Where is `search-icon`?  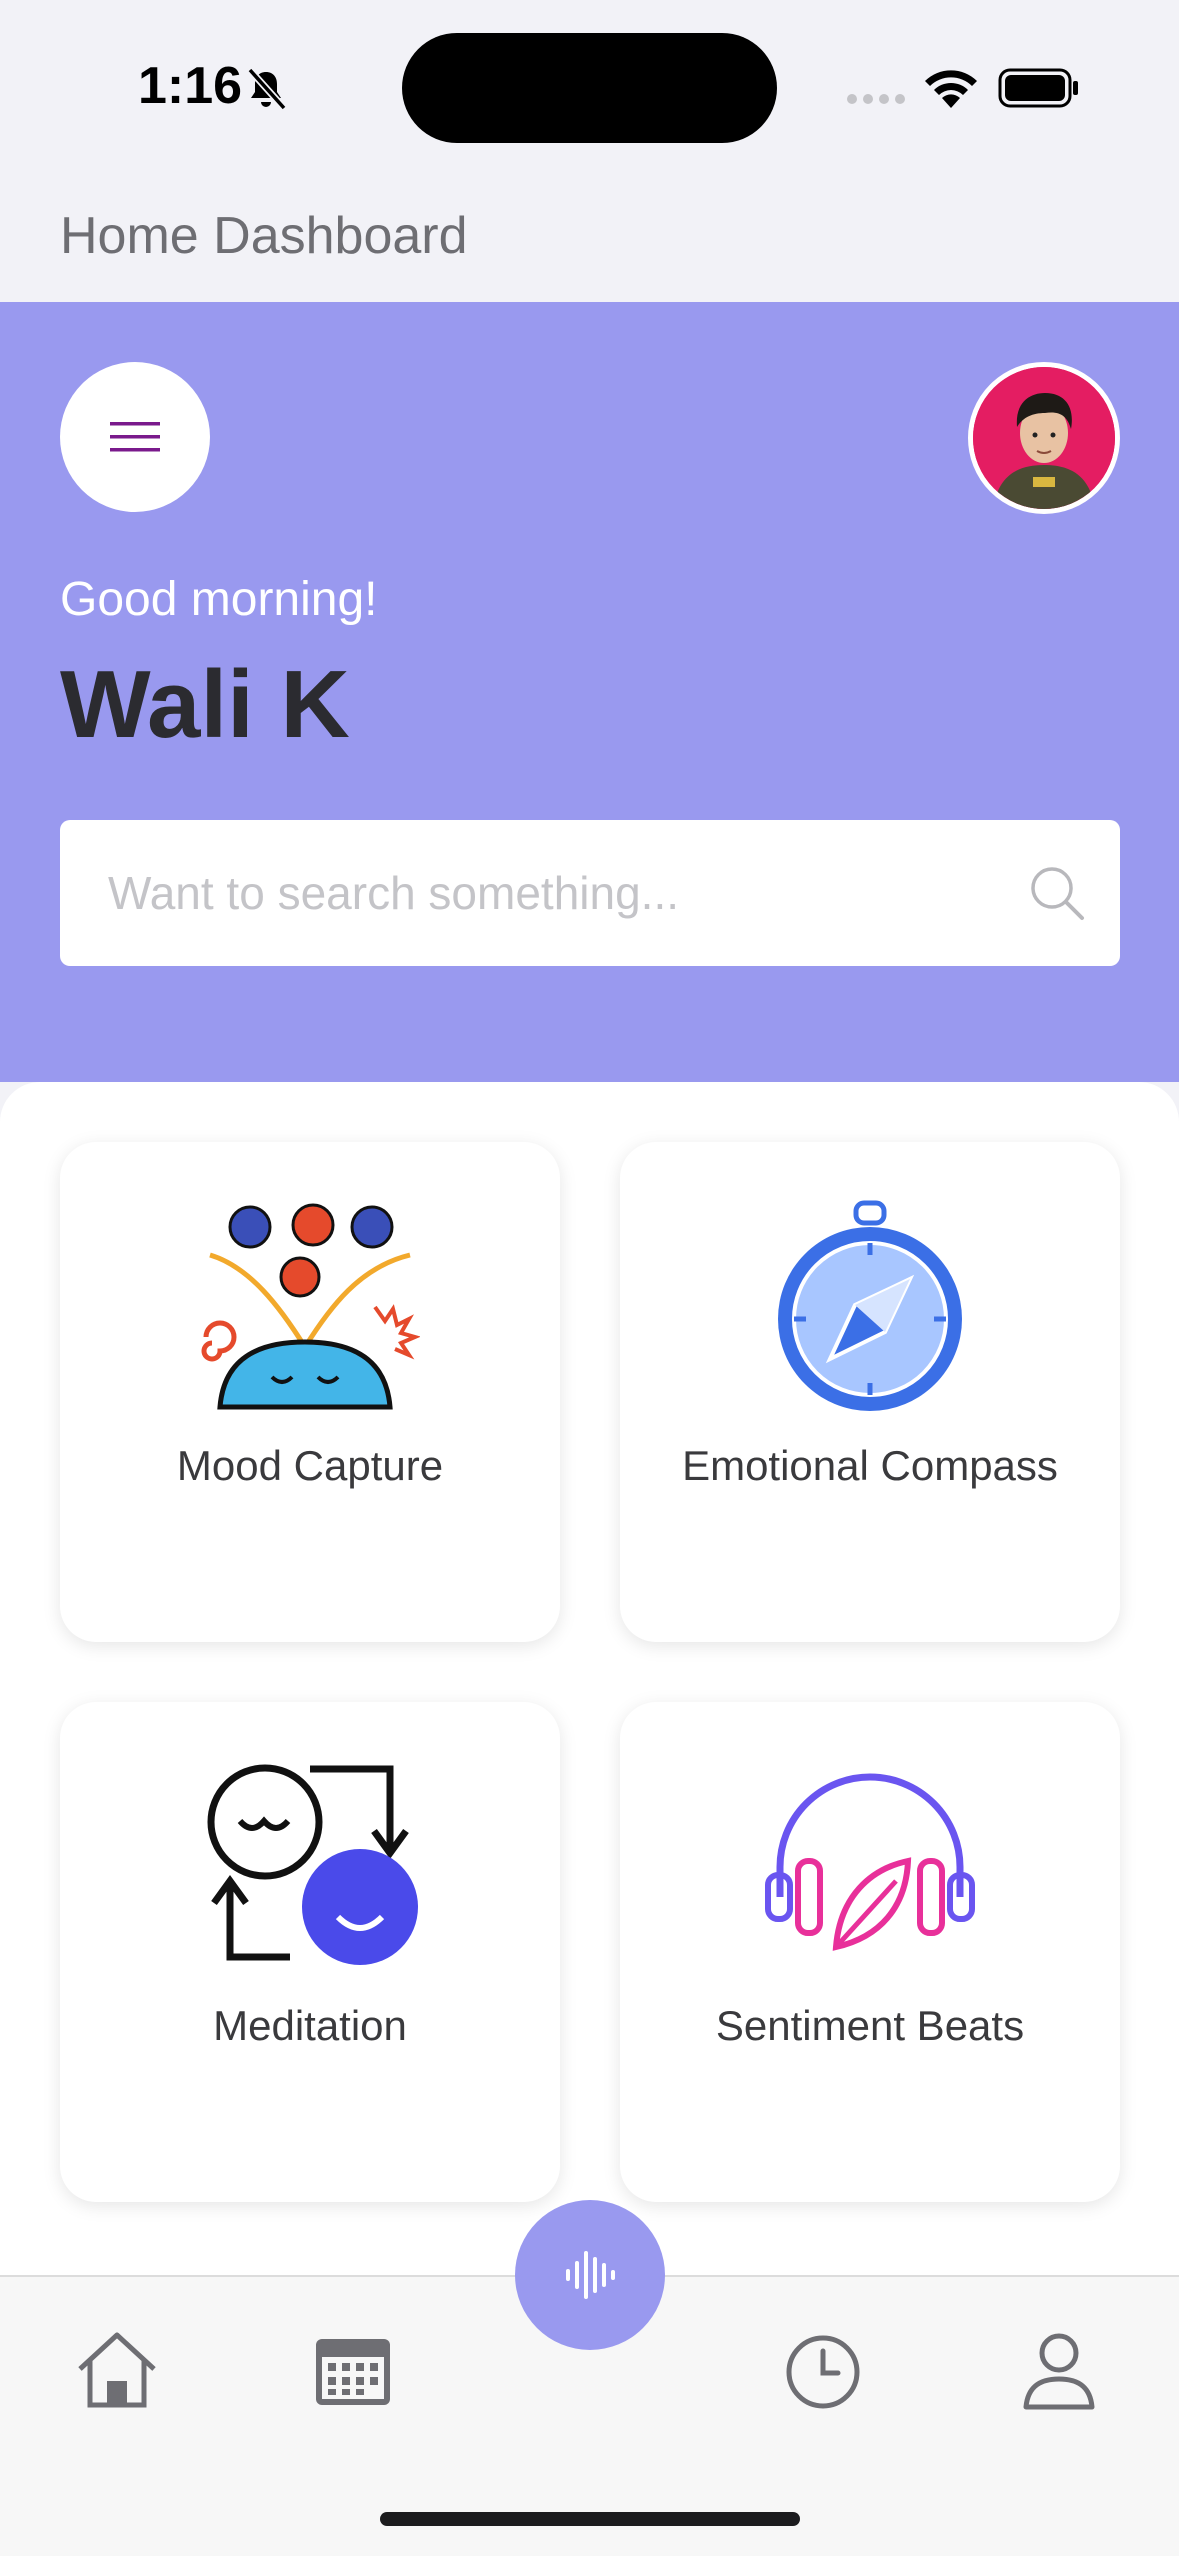 search-icon is located at coordinates (1057, 893).